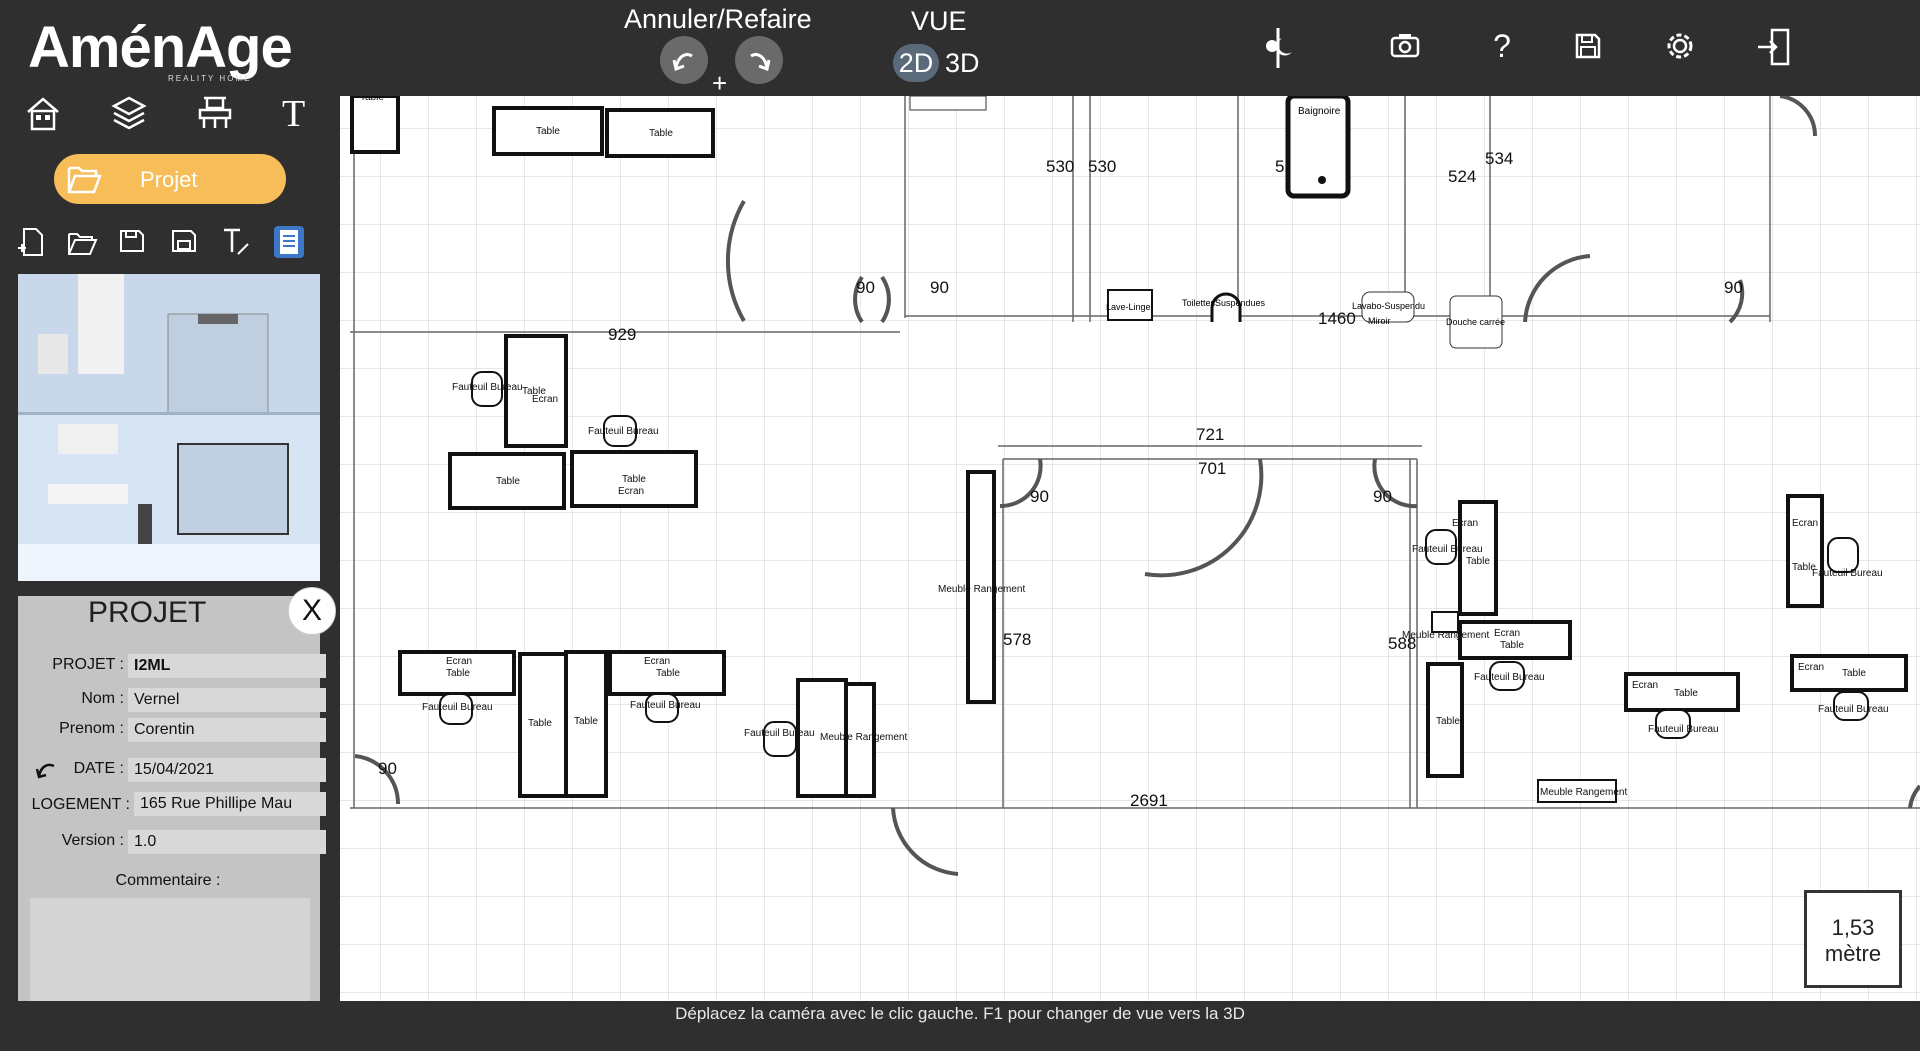  Describe the element at coordinates (981, 589) in the screenshot. I see `label-storage-2: Meuble Rangement` at that location.